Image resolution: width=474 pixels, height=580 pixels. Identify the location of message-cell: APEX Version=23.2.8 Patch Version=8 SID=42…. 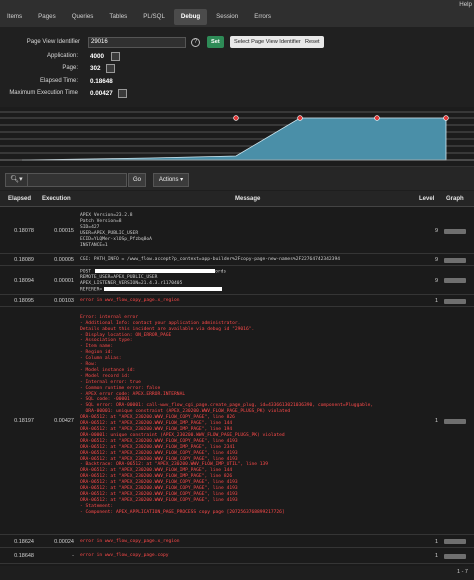
(116, 230).